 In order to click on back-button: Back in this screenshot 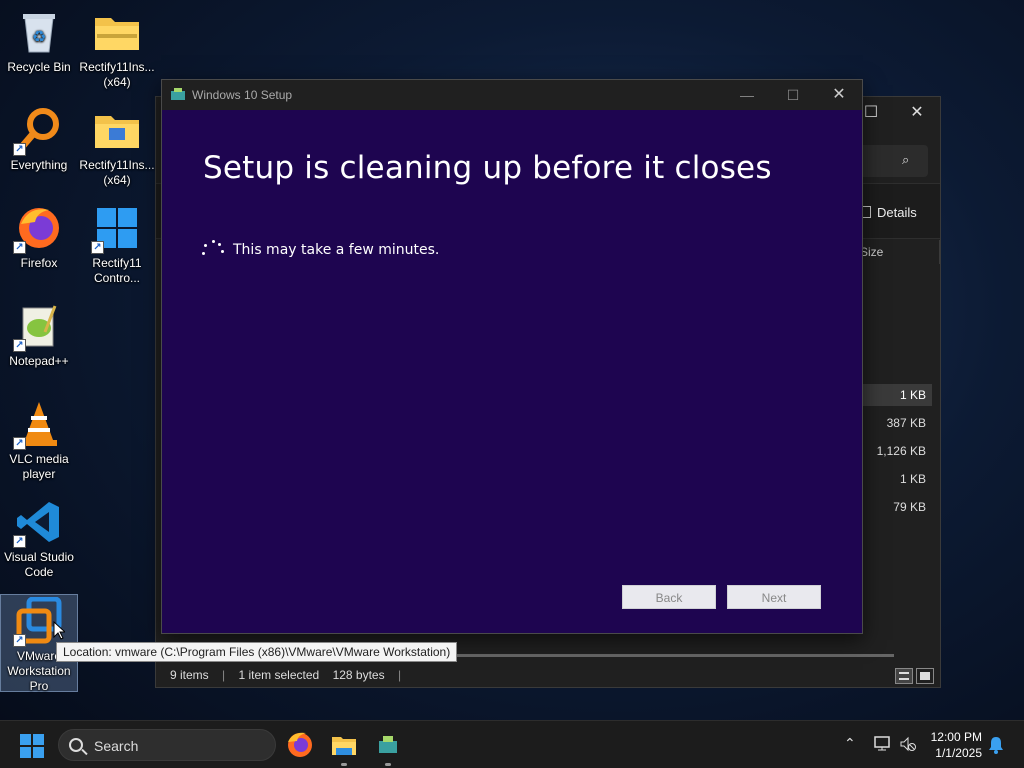, I will do `click(669, 597)`.